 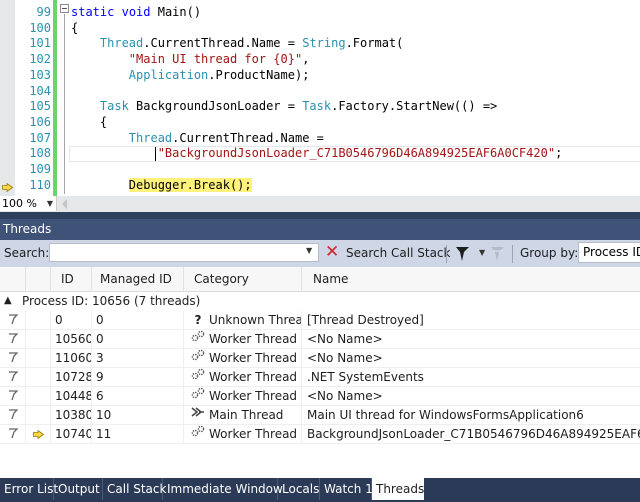 I want to click on editor-status-bar, so click(x=320, y=204).